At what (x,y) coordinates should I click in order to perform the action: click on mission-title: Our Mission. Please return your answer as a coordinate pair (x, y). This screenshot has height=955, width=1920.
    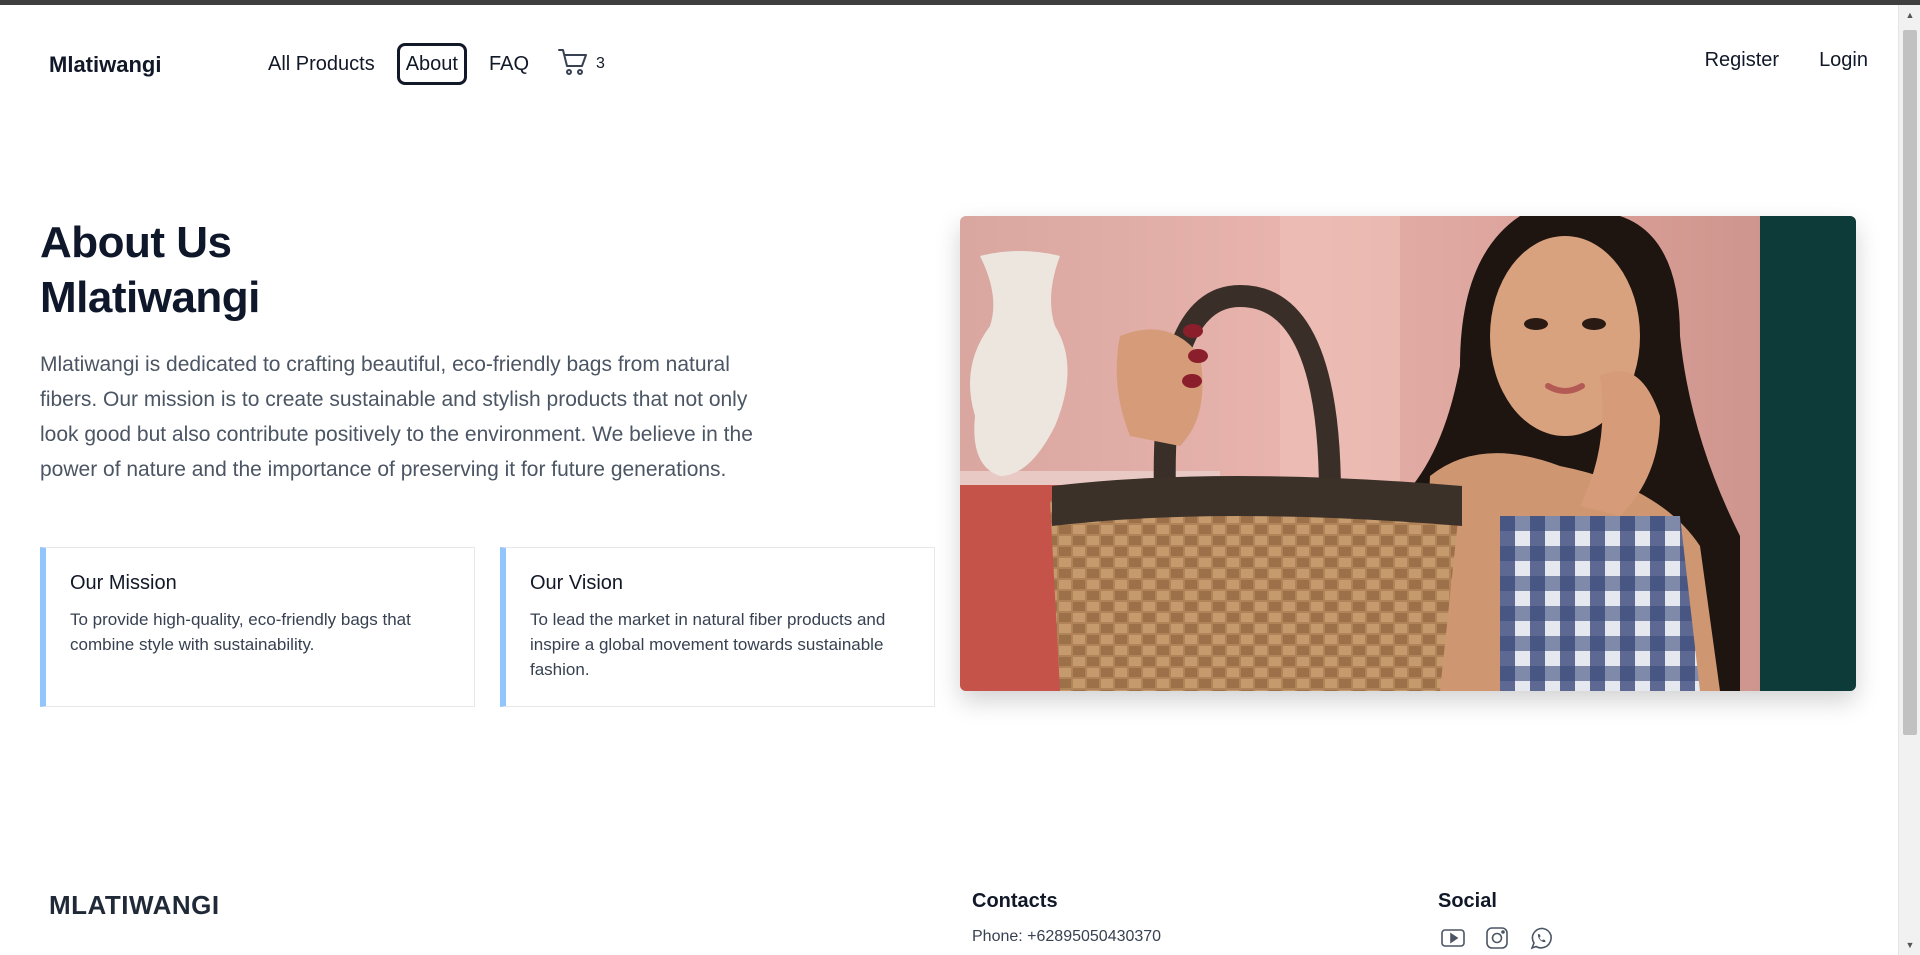
    Looking at the image, I should click on (123, 583).